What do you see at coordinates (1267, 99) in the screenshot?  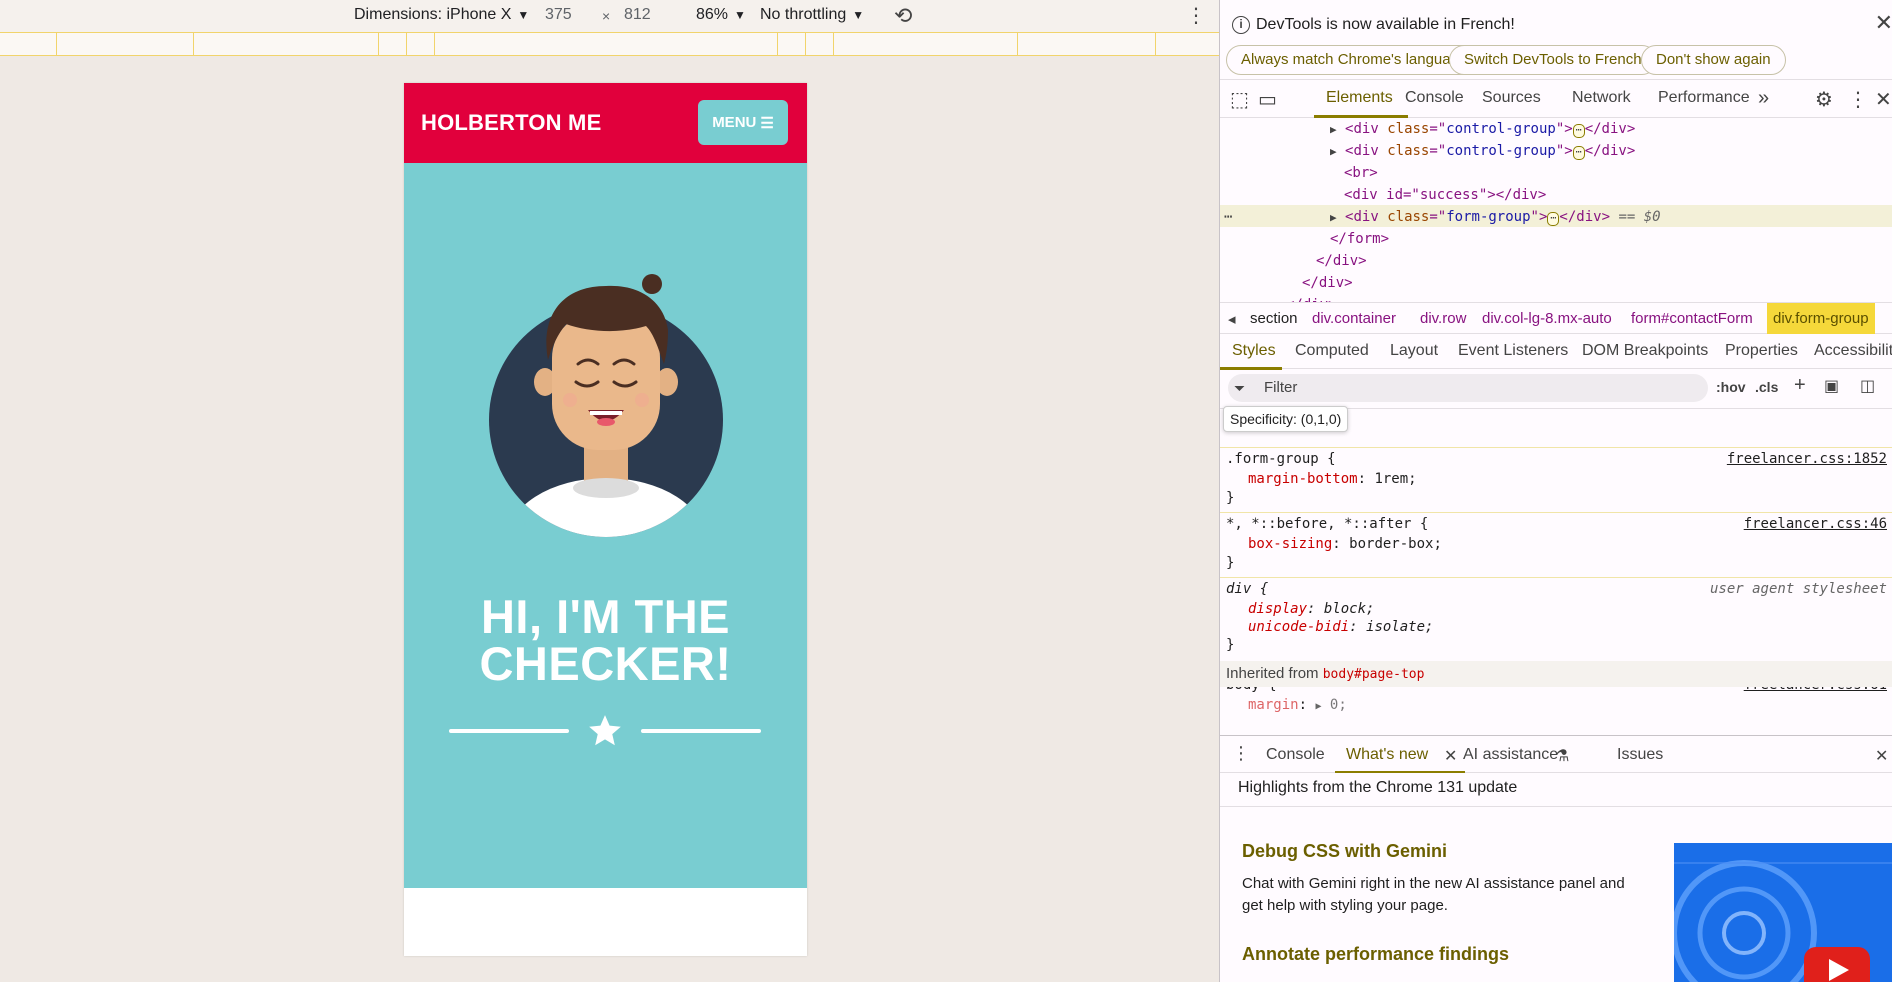 I see `device-toggle-icon: ▭` at bounding box center [1267, 99].